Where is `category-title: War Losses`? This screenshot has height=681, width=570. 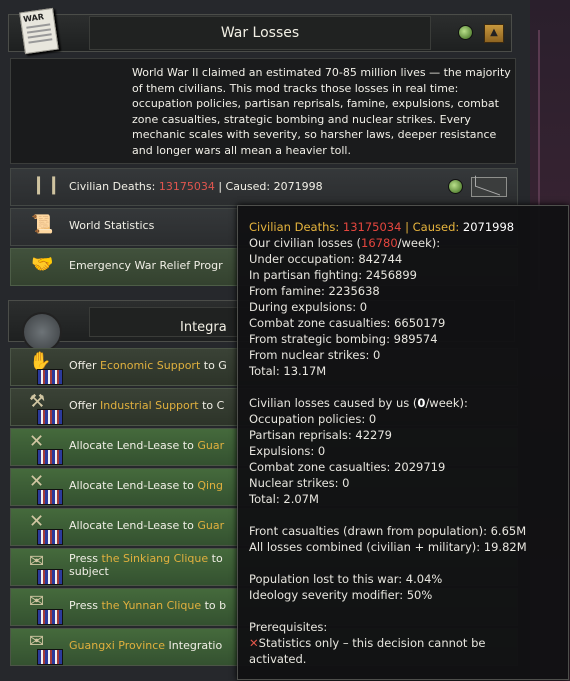 category-title: War Losses is located at coordinates (260, 33).